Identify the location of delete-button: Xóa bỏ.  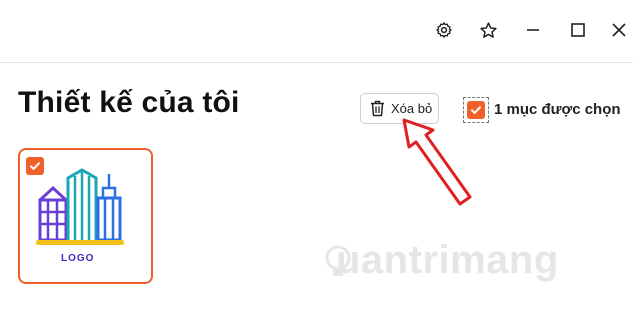
(399, 108).